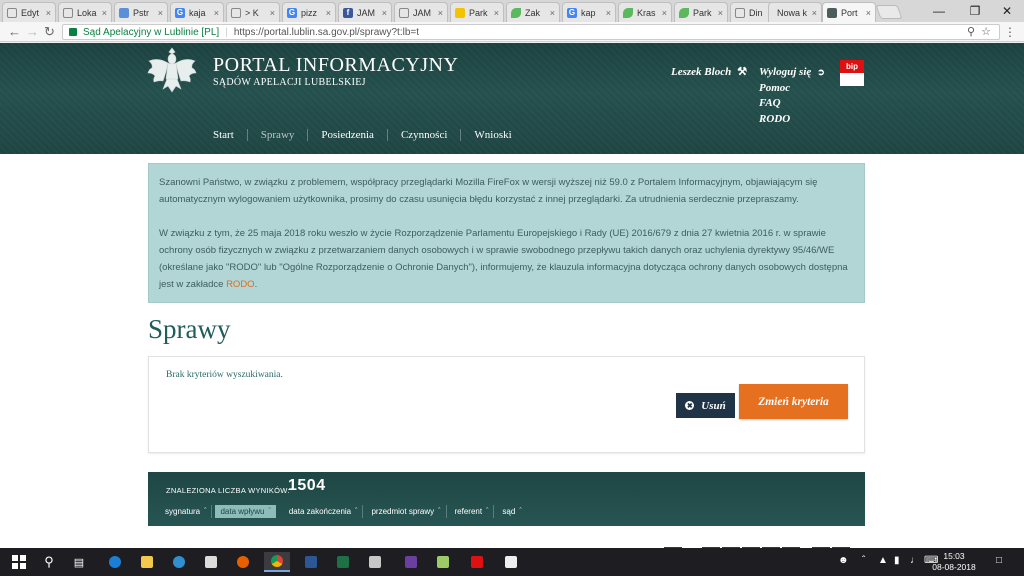 The image size is (1024, 576). What do you see at coordinates (245, 511) in the screenshot?
I see `sort-data-wplywu: data wpływu ˆ` at bounding box center [245, 511].